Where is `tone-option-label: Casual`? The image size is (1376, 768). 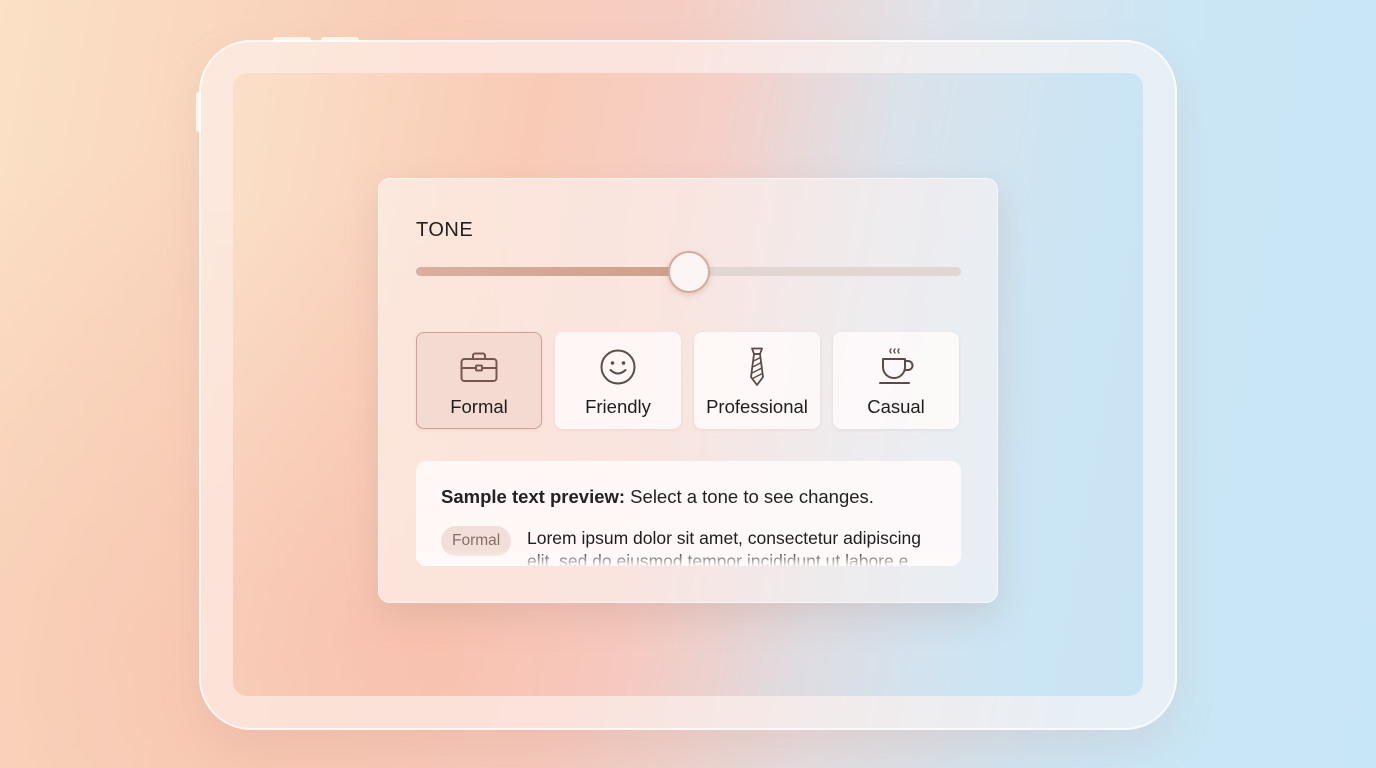 tone-option-label: Casual is located at coordinates (896, 406).